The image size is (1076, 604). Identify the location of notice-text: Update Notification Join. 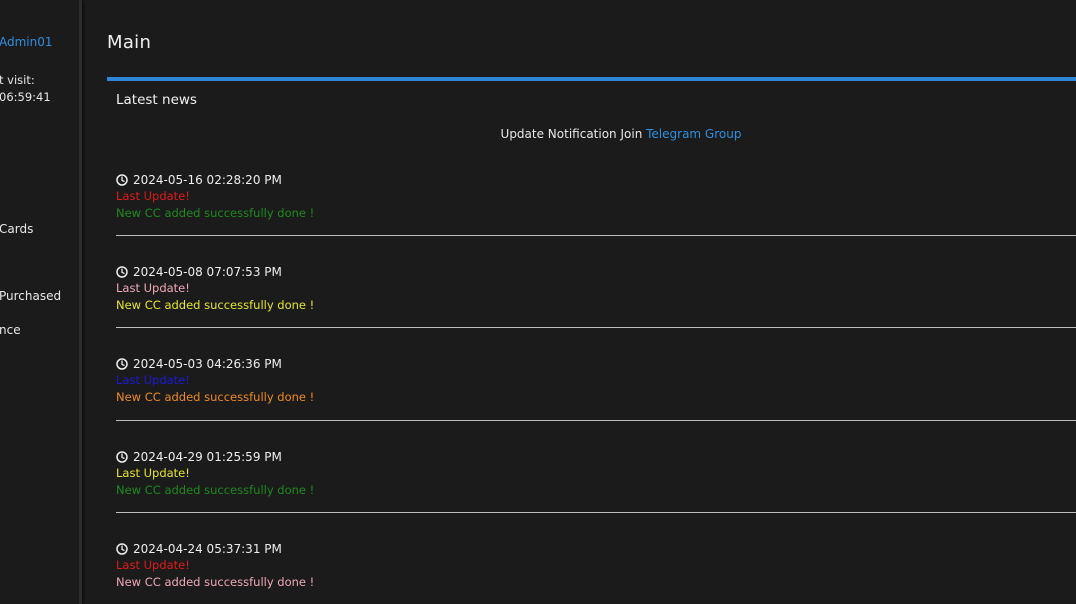
(571, 134).